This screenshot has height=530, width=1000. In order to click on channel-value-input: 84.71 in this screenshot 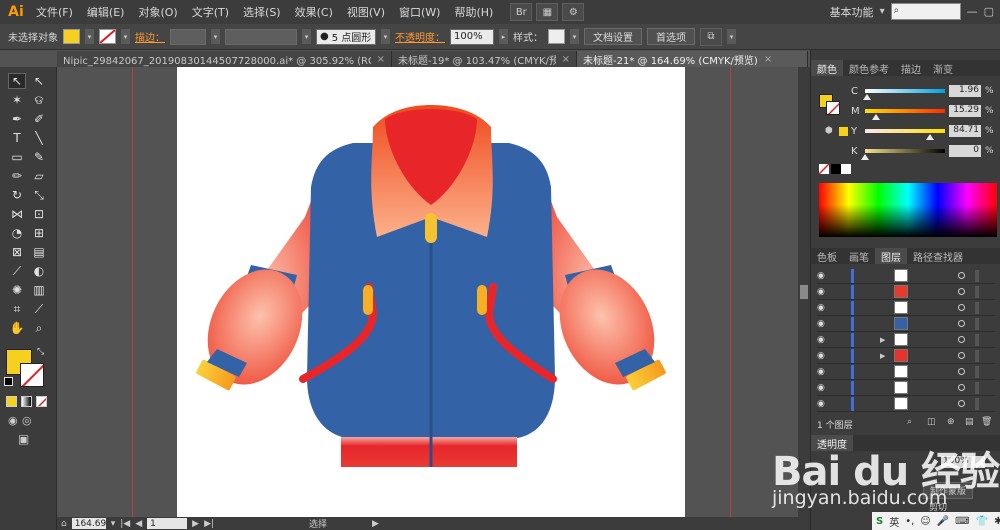, I will do `click(965, 131)`.